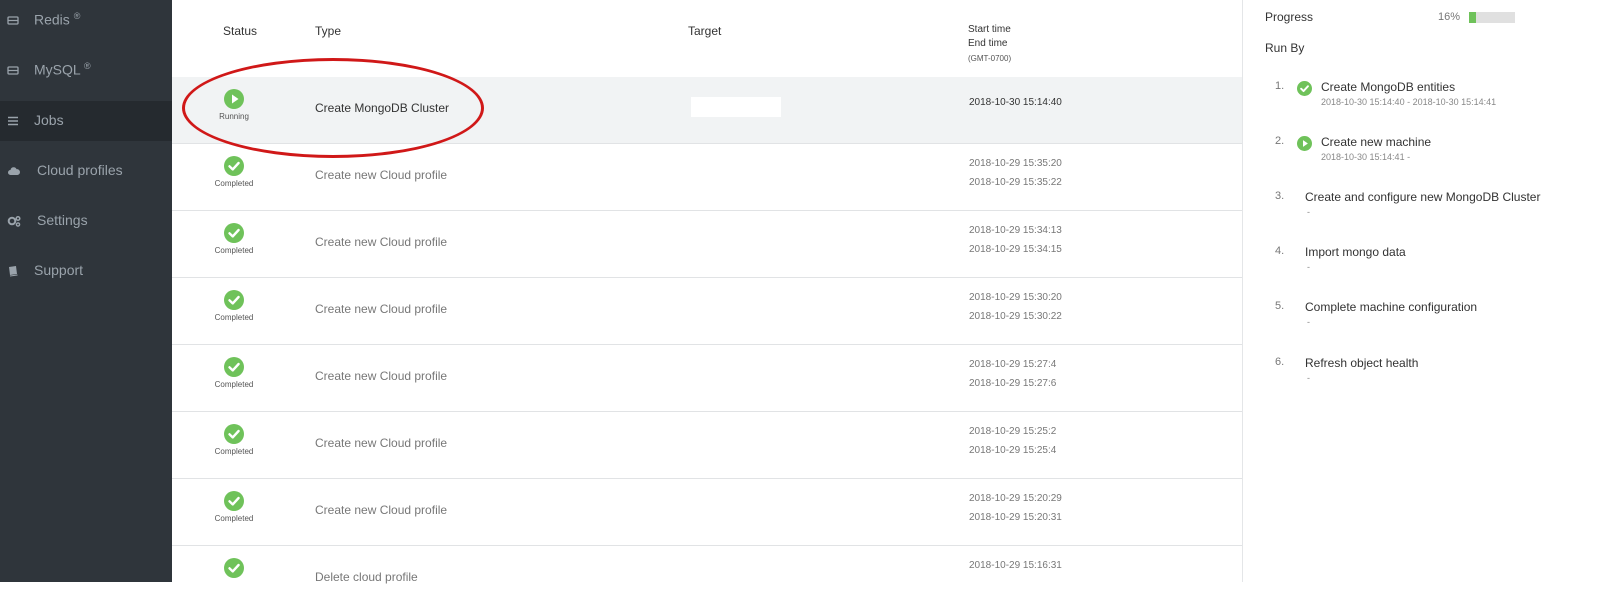  What do you see at coordinates (328, 31) in the screenshot?
I see `column-header-type: Type` at bounding box center [328, 31].